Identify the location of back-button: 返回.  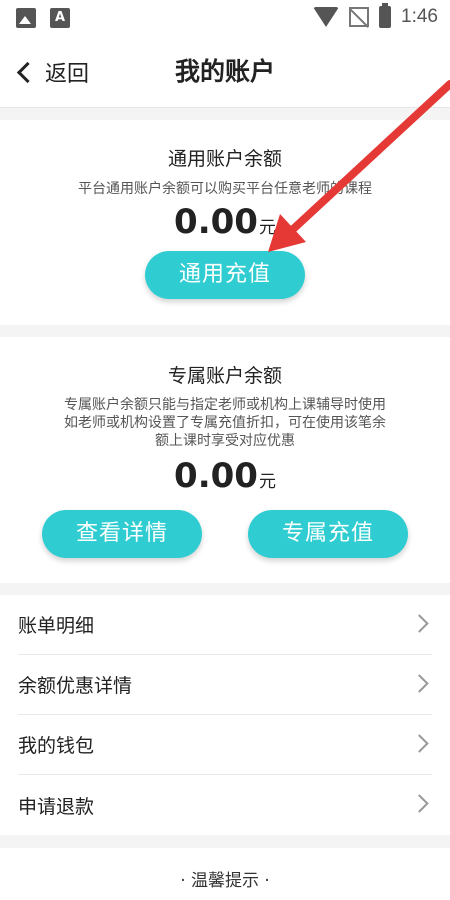
(51, 72).